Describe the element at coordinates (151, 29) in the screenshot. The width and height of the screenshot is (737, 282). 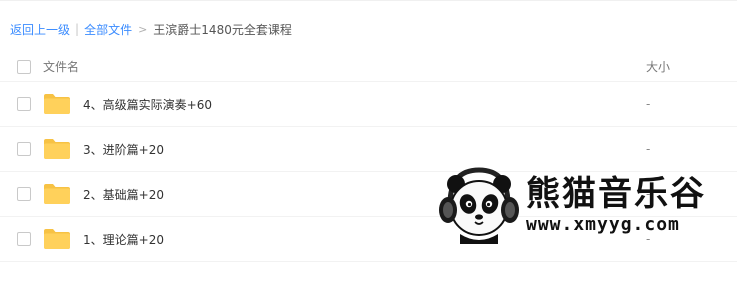
I see `breadcrumb: 返回上一级 | 全部文件 > 王滨爵士1480元全套课程` at that location.